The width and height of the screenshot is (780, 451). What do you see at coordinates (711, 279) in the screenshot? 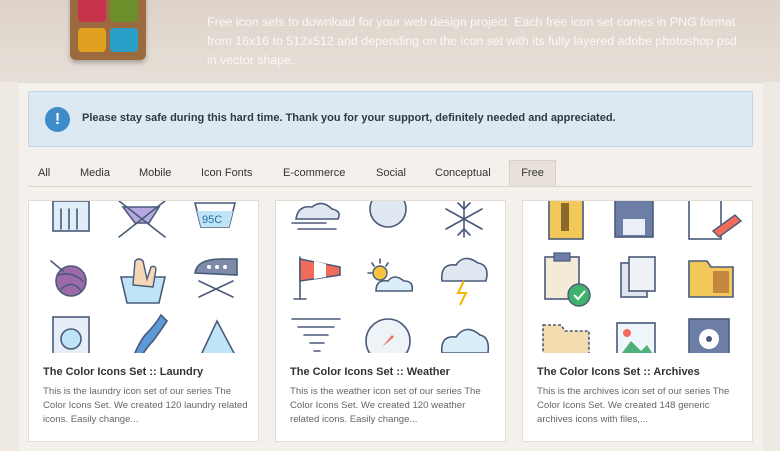
I see `folder-icon` at bounding box center [711, 279].